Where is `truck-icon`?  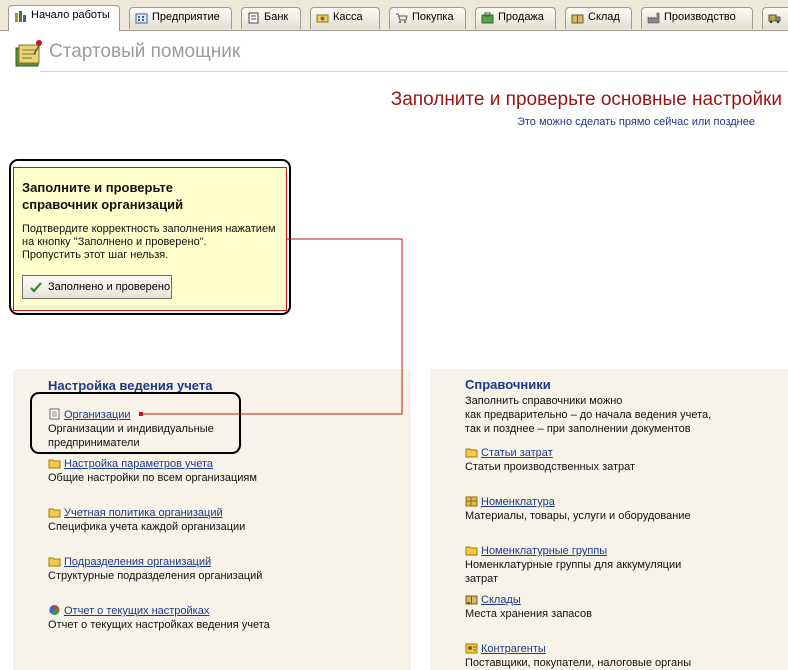 truck-icon is located at coordinates (774, 19).